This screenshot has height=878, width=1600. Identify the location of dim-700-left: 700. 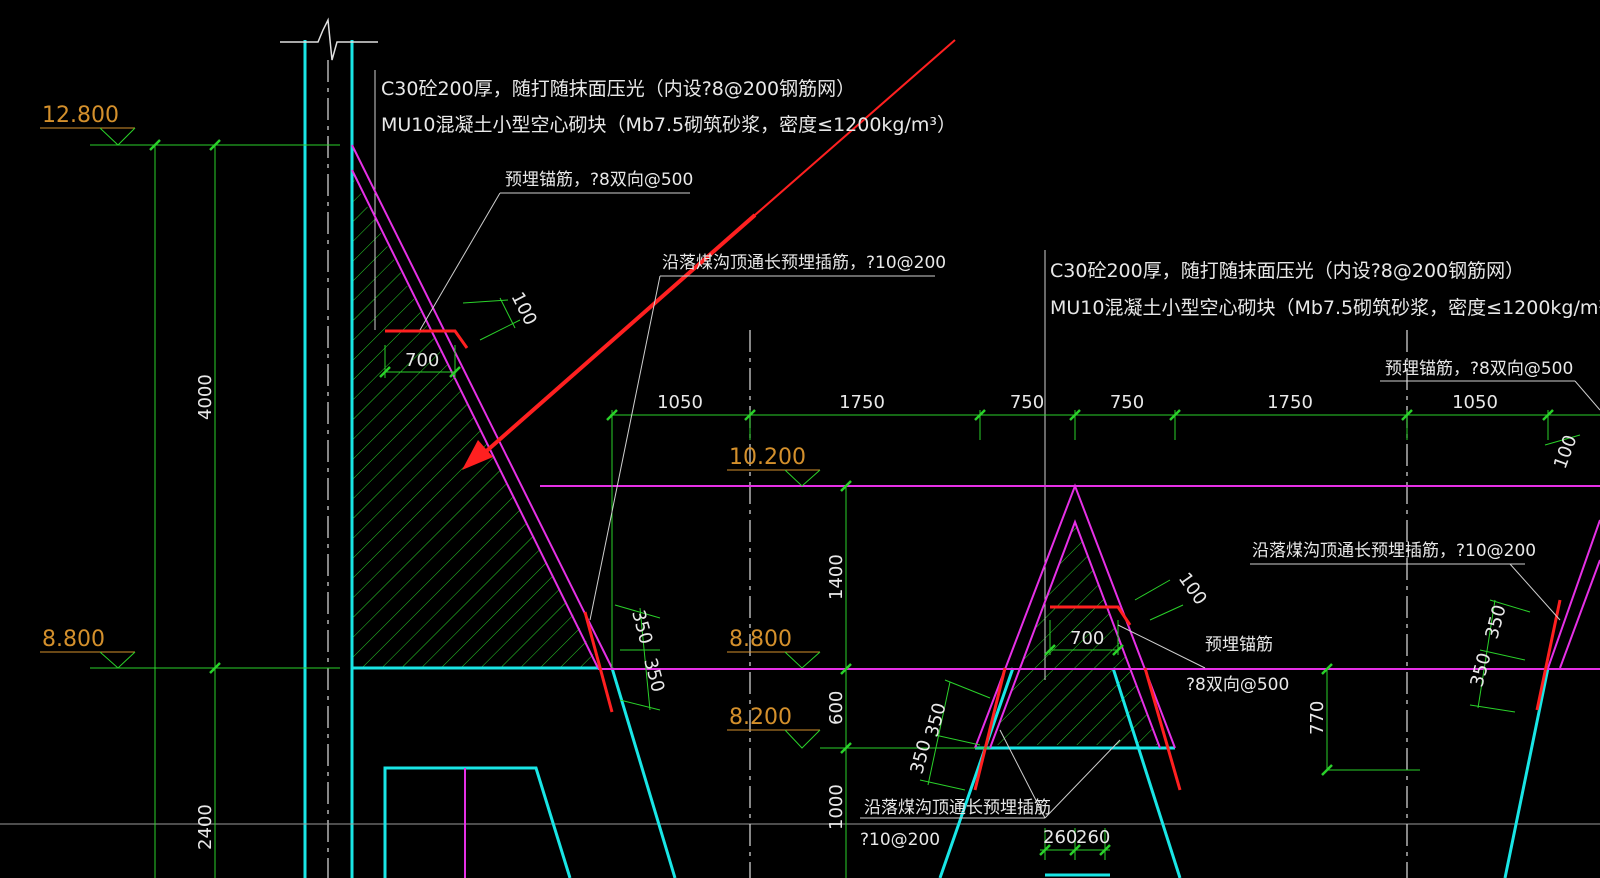
(422, 360).